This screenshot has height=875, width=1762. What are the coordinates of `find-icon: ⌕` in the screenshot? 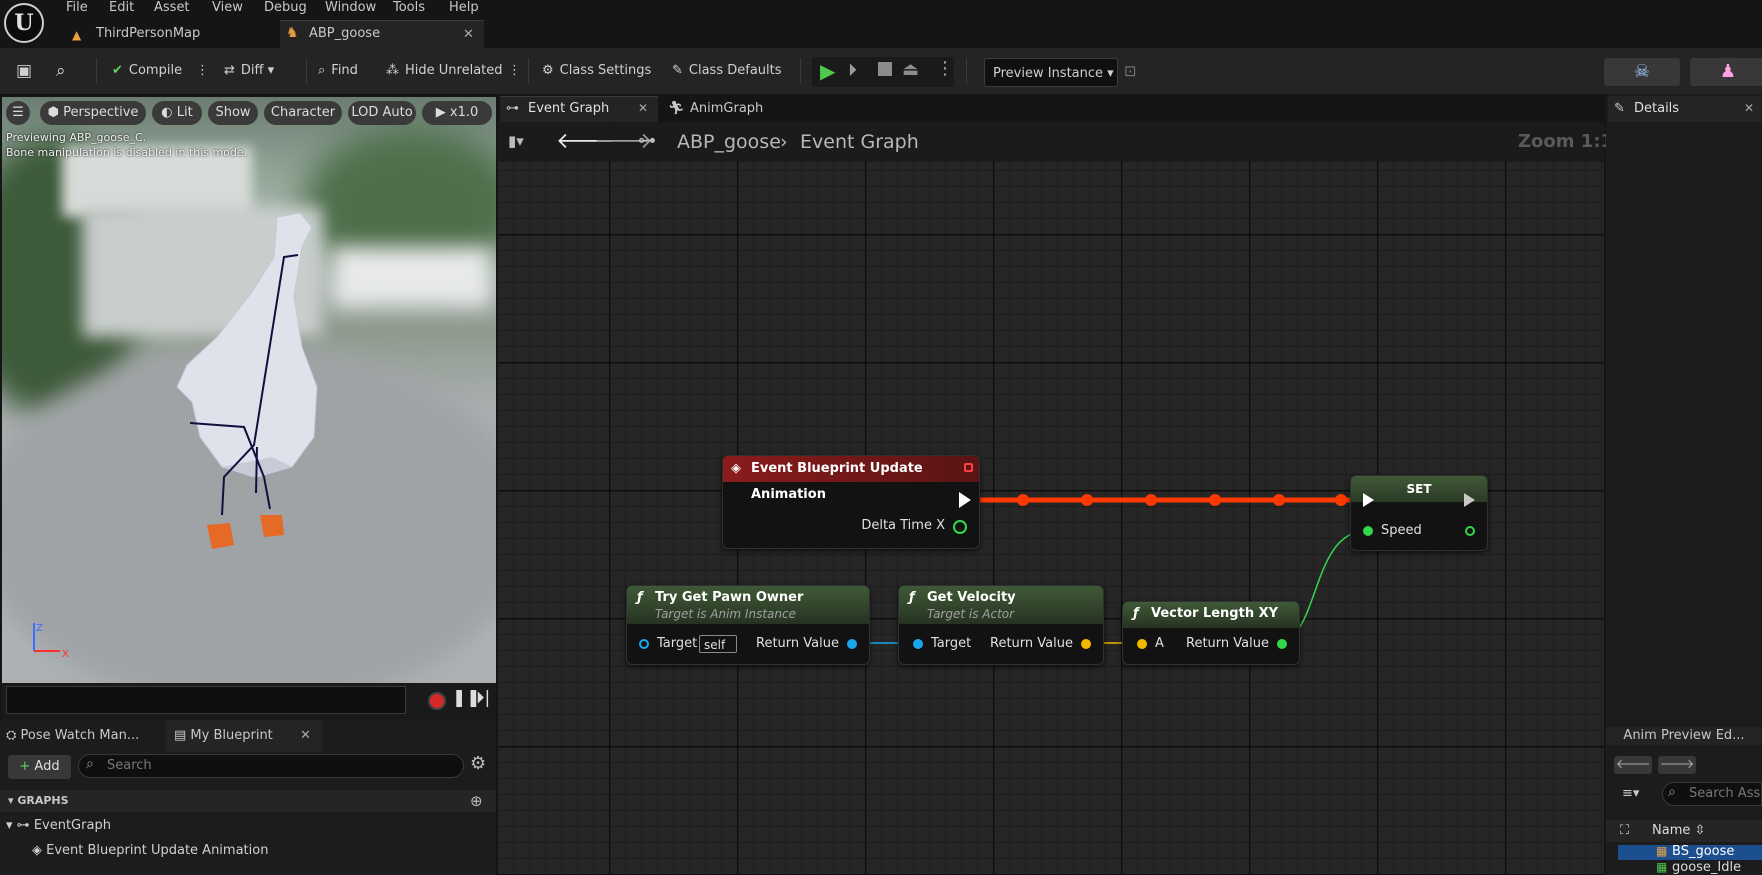 It's located at (322, 70).